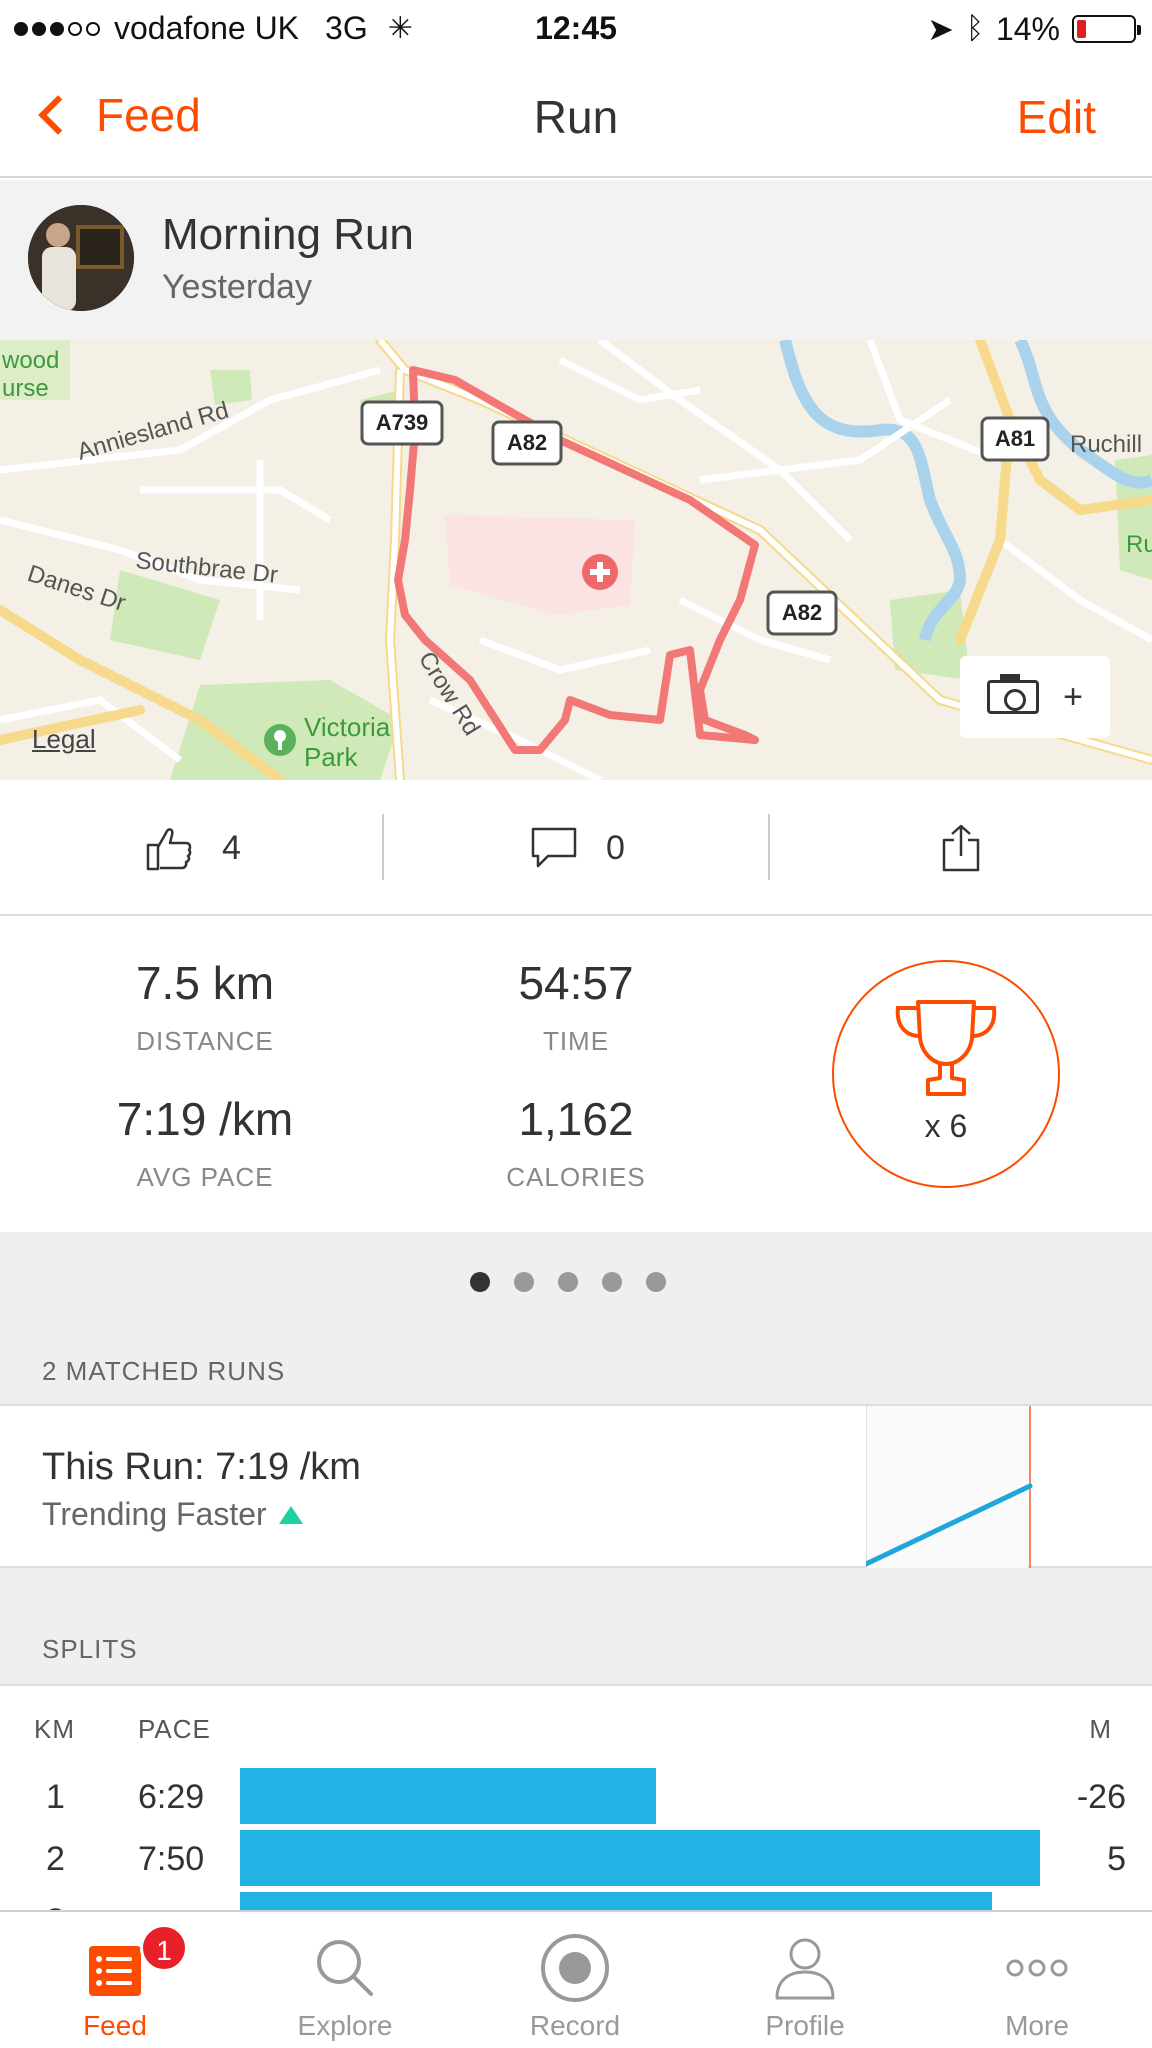 The height and width of the screenshot is (2048, 1152). Describe the element at coordinates (115, 1980) in the screenshot. I see `tab-feed: 1 Feed` at that location.